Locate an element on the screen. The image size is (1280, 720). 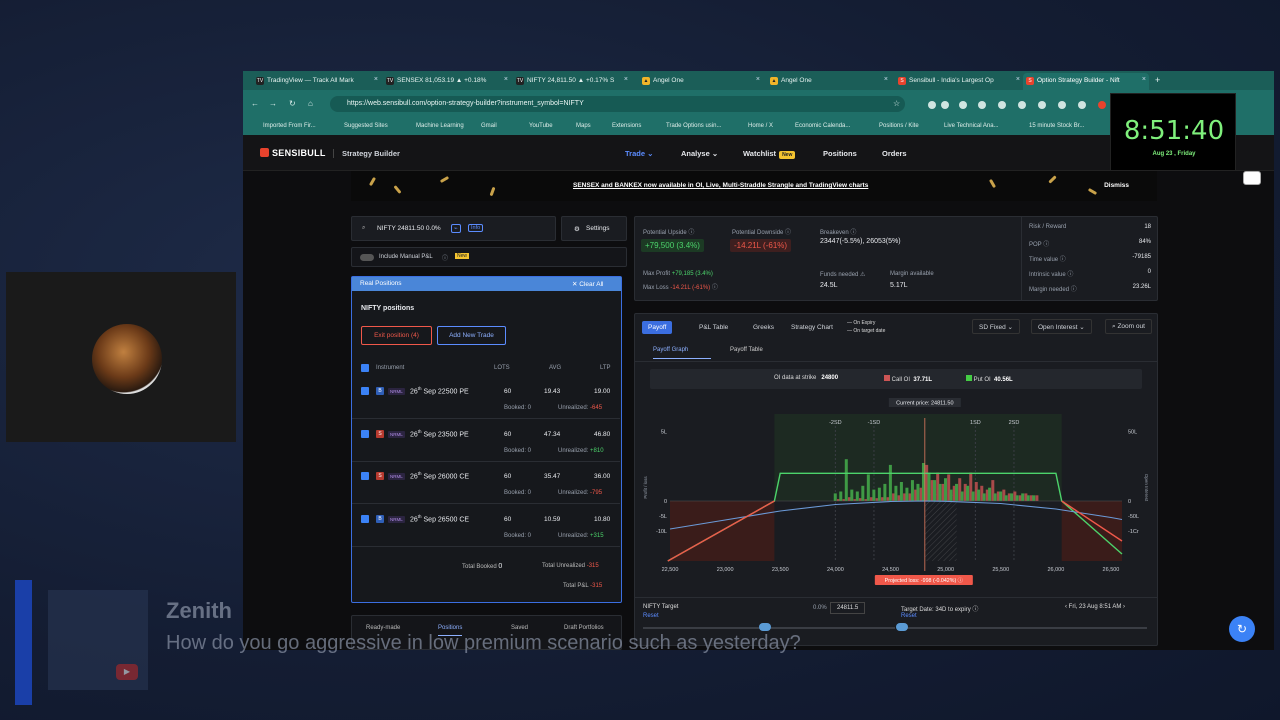
nav-trade: Trade ⌄ is located at coordinates (639, 153).